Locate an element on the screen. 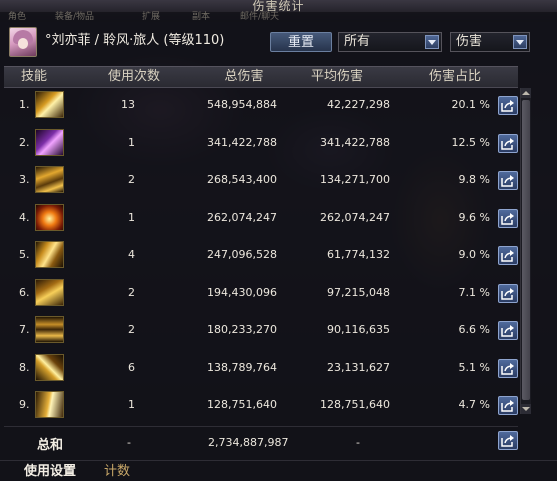 This screenshot has height=481, width=557. scroll-up-arrow-icon is located at coordinates (526, 93).